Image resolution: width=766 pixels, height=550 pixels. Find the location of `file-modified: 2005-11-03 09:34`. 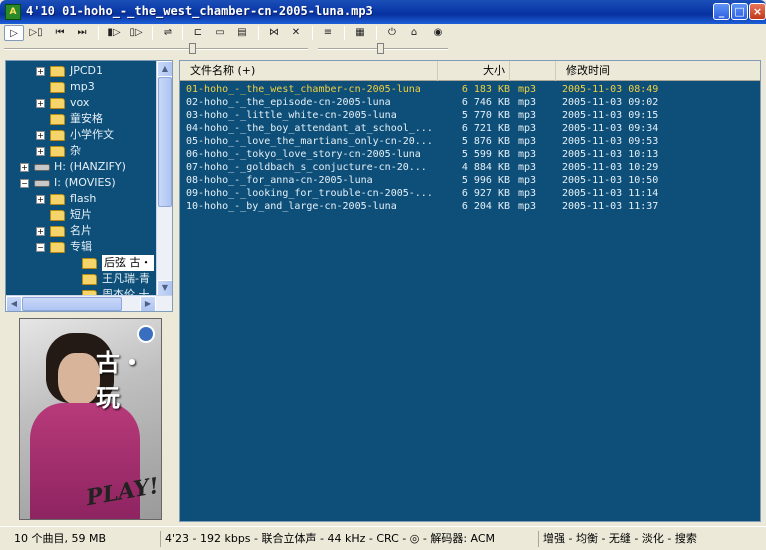

file-modified: 2005-11-03 09:34 is located at coordinates (610, 128).